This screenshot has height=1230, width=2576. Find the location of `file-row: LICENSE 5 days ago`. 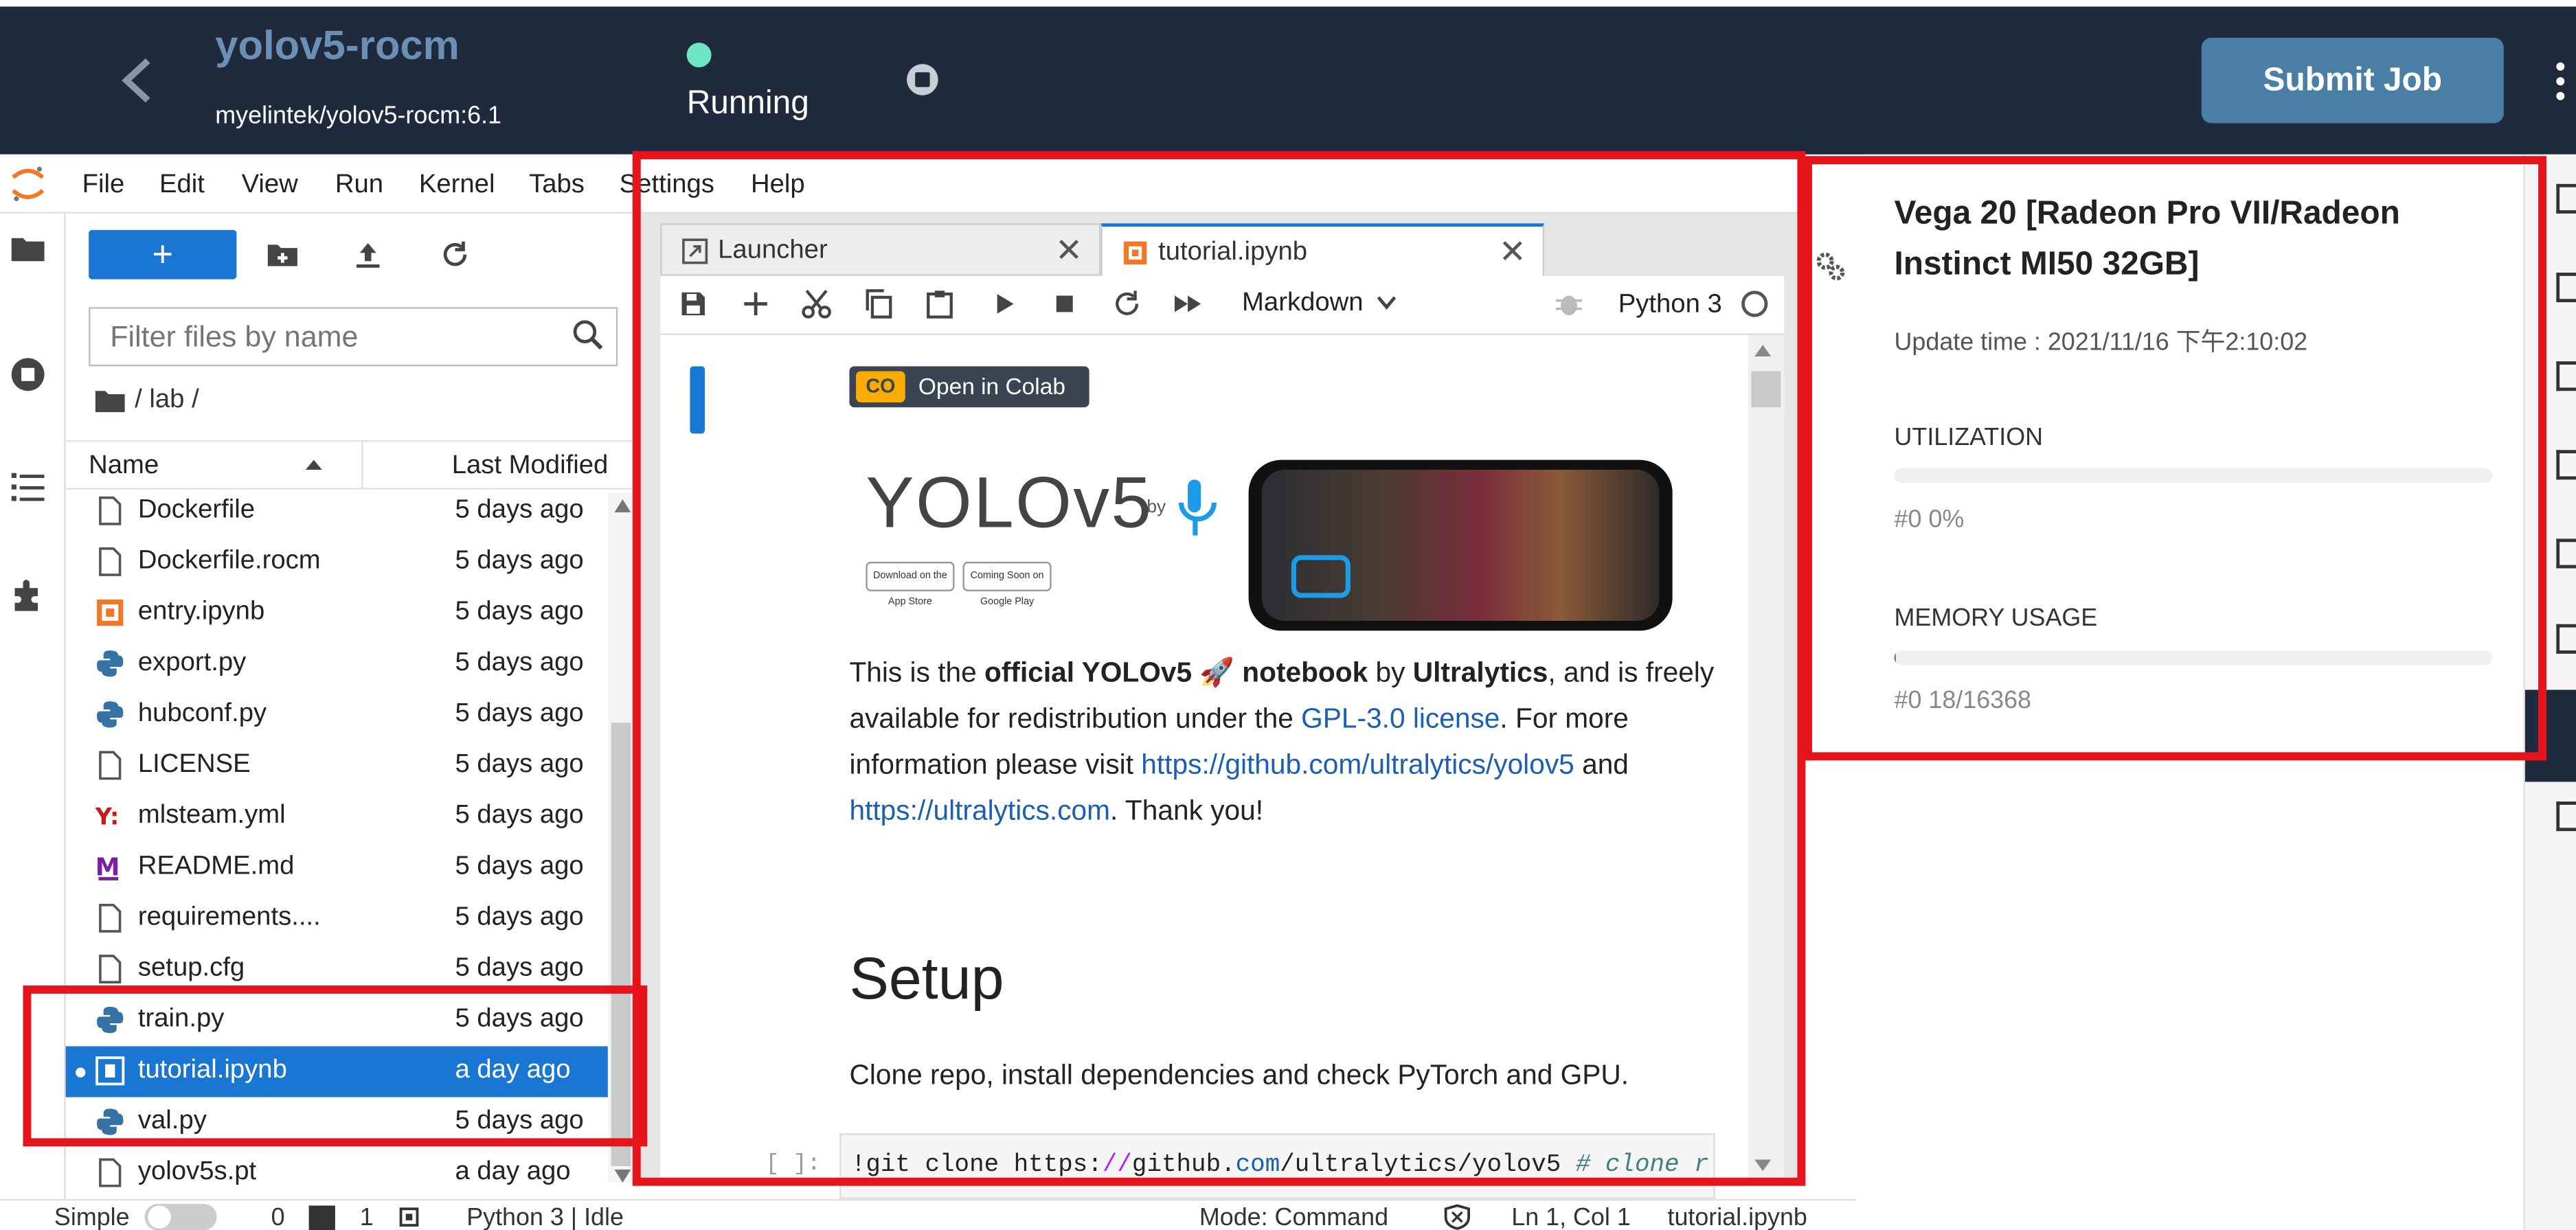

file-row: LICENSE 5 days ago is located at coordinates (337, 766).